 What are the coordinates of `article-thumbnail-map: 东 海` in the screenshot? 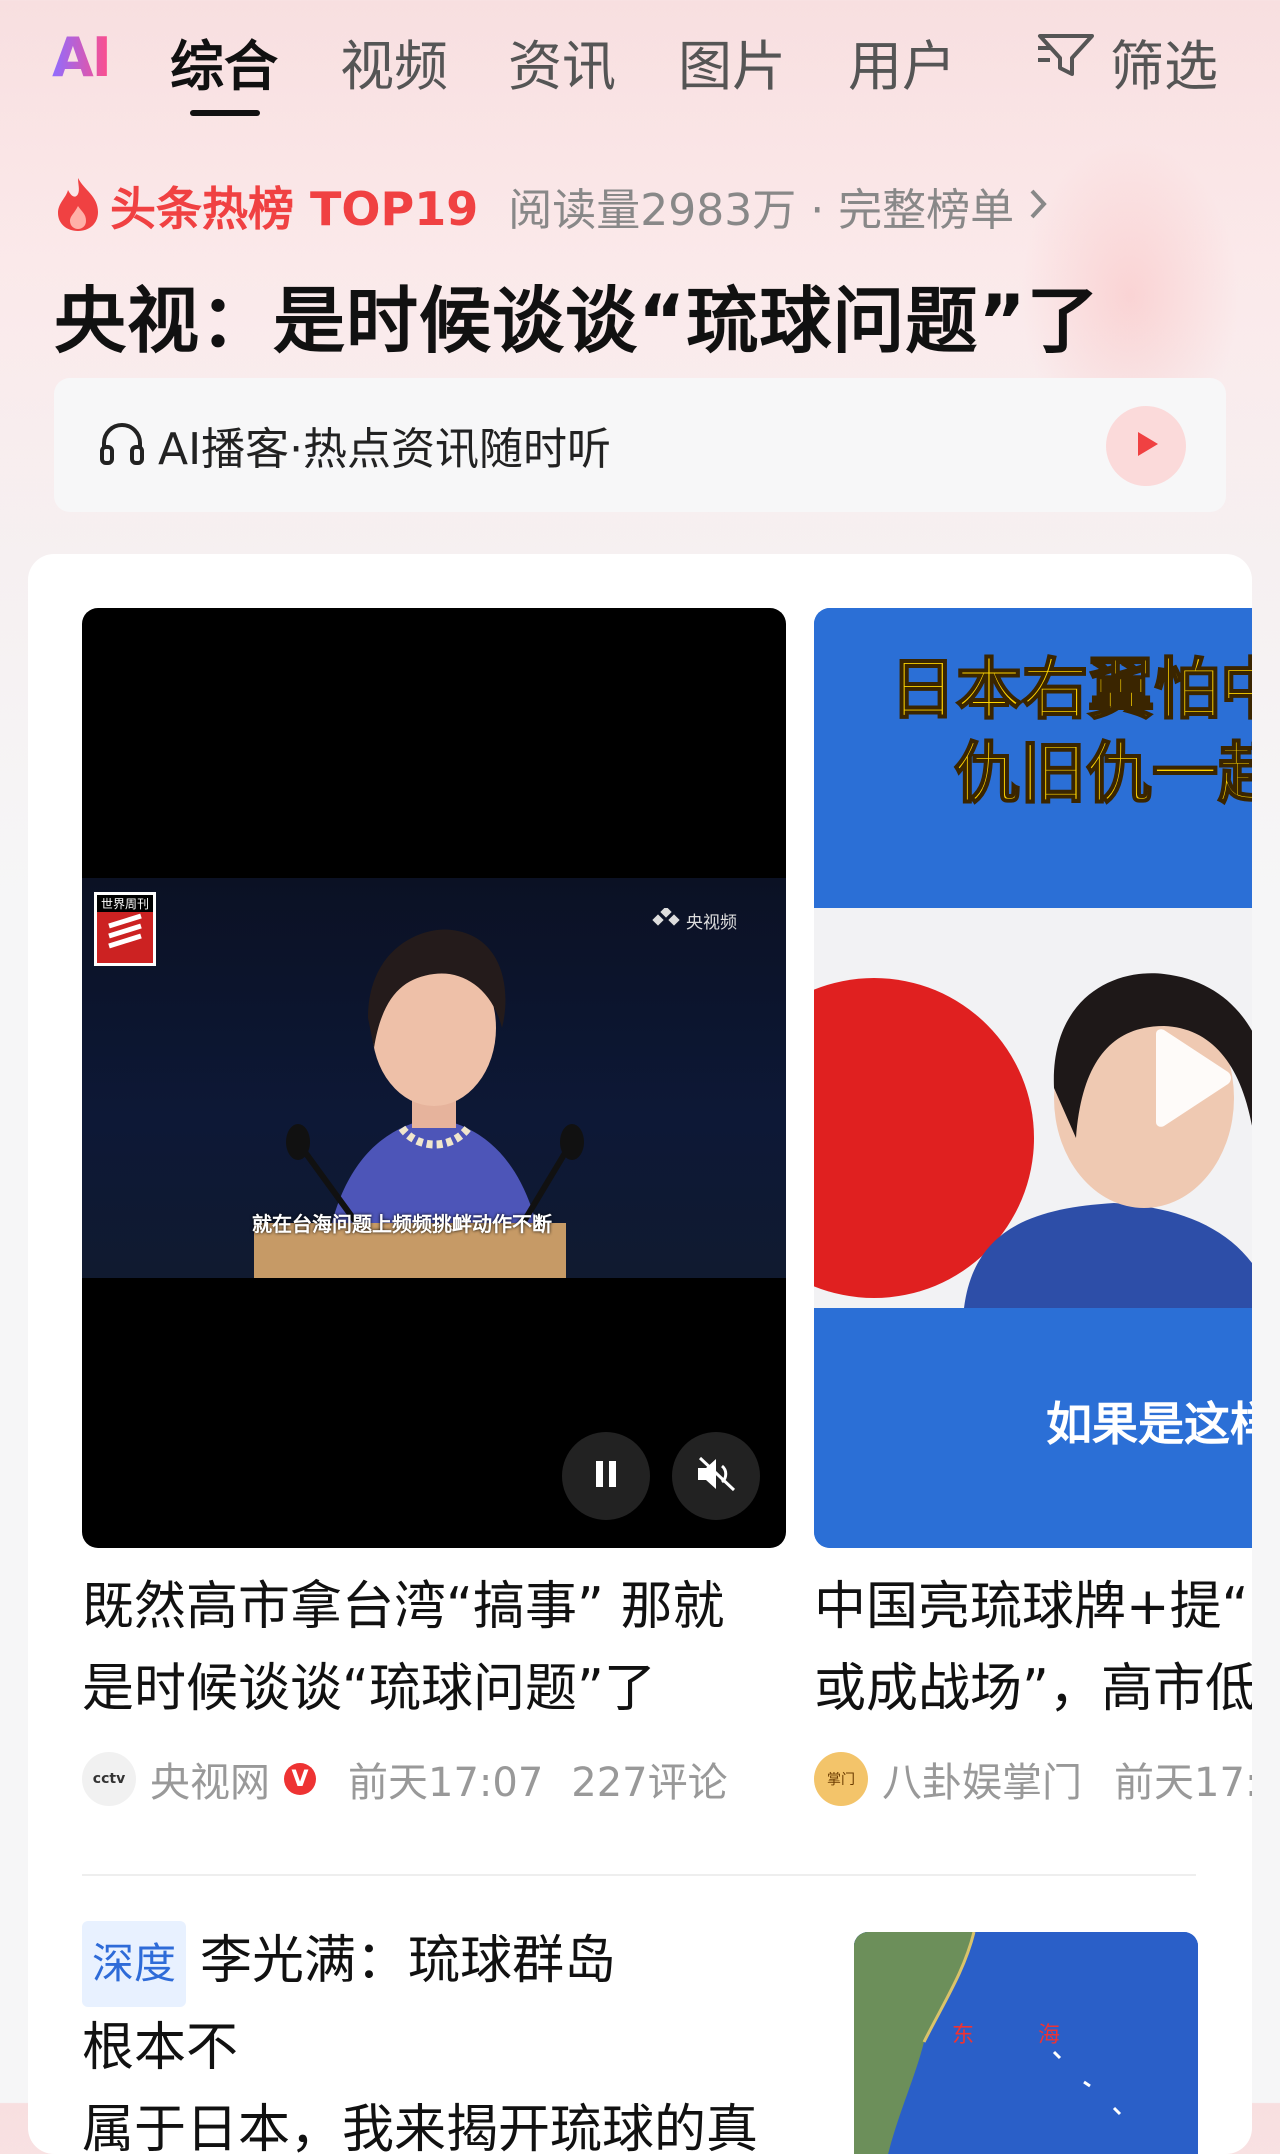 It's located at (1026, 2043).